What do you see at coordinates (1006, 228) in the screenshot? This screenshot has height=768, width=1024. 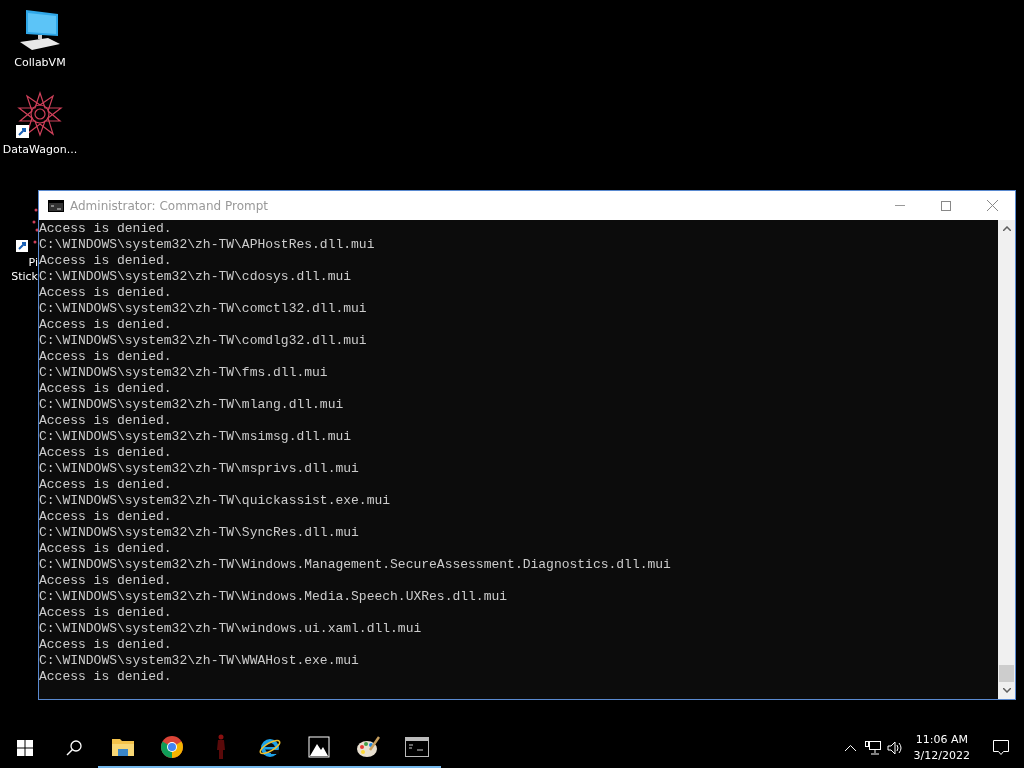 I see `scroll-up-icon` at bounding box center [1006, 228].